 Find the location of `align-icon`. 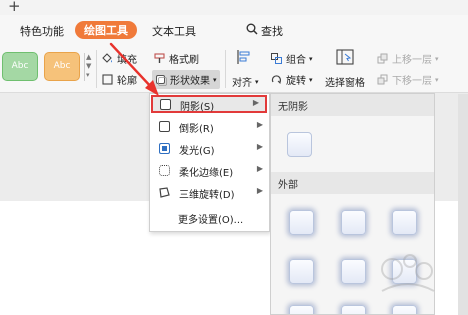

align-icon is located at coordinates (243, 57).